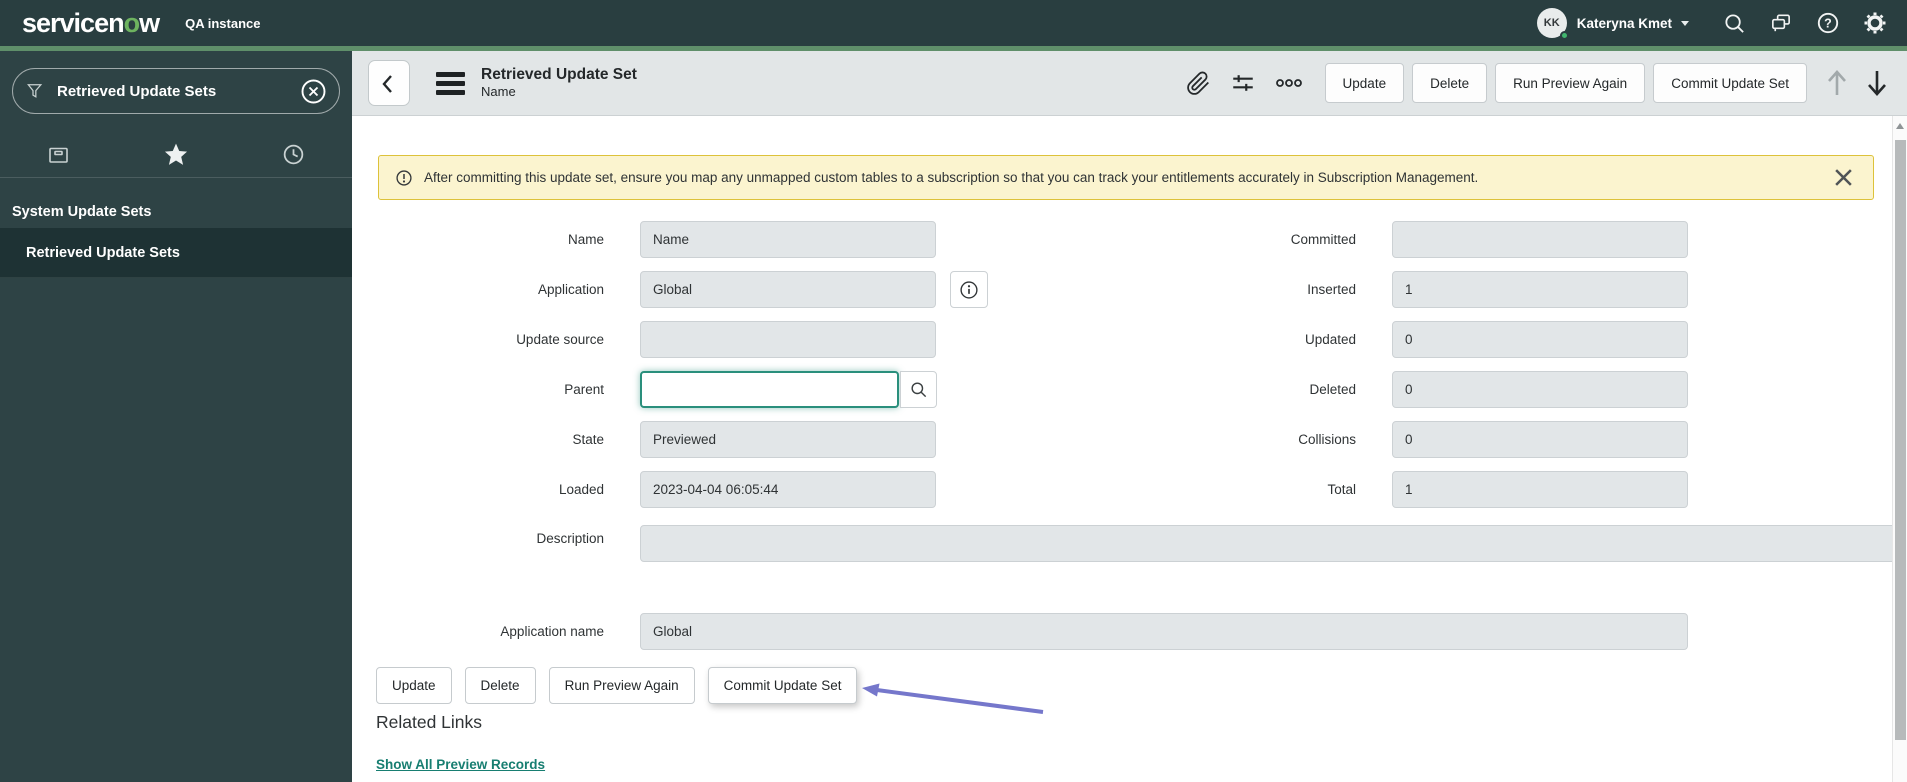 Image resolution: width=1907 pixels, height=782 pixels. Describe the element at coordinates (1564, 35) in the screenshot. I see `presence-dot` at that location.